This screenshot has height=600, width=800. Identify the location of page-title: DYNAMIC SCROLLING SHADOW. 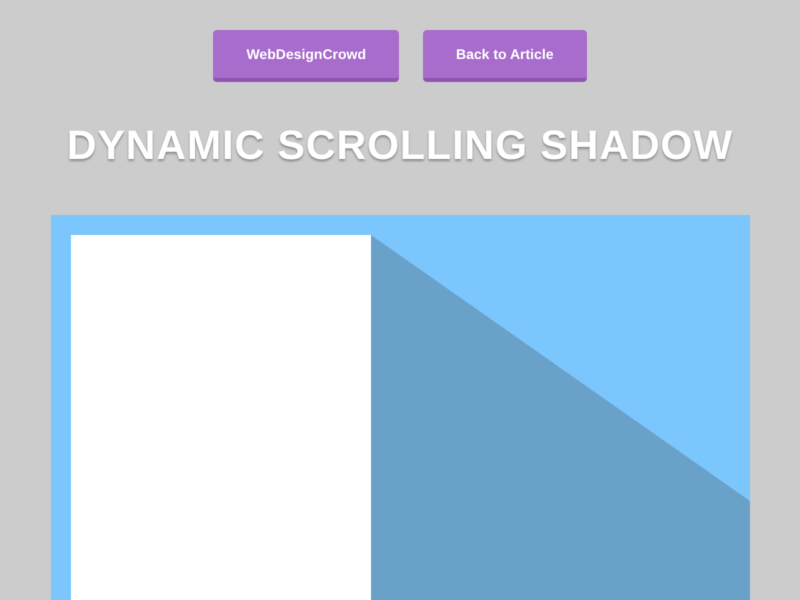
(400, 145).